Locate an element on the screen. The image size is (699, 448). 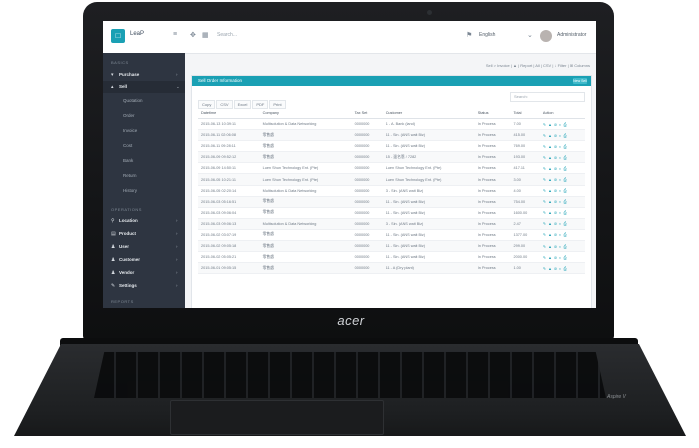
table-cell: Luen Shun Technology Ent. (Pte) is located at coordinates (305, 179).